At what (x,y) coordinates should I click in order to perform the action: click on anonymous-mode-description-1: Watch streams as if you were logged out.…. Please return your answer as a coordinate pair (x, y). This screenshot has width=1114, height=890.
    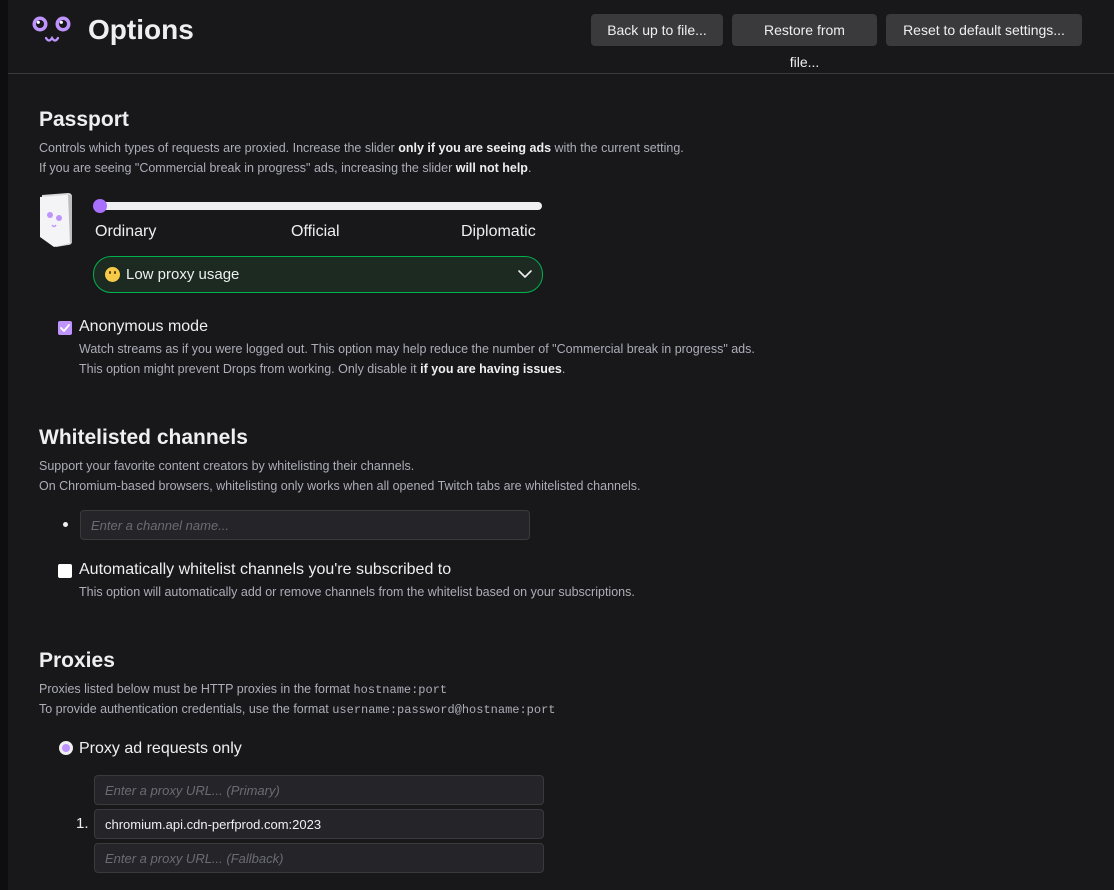
    Looking at the image, I should click on (417, 349).